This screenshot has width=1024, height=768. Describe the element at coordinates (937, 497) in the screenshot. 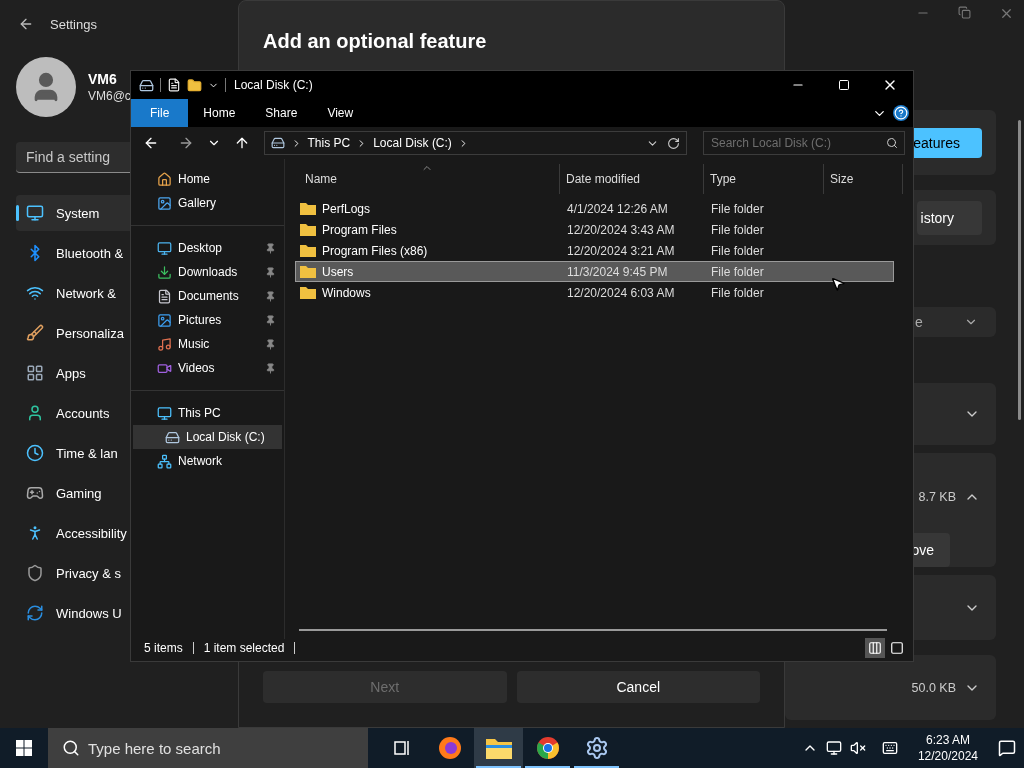

I see `feature-size: 8.7 KB` at that location.